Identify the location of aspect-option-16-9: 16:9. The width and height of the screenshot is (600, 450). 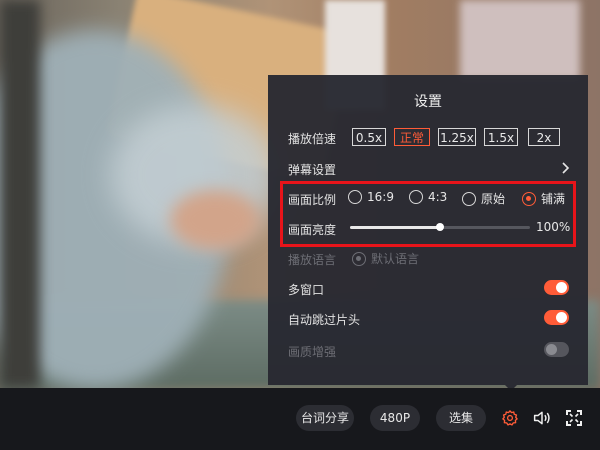
(371, 197).